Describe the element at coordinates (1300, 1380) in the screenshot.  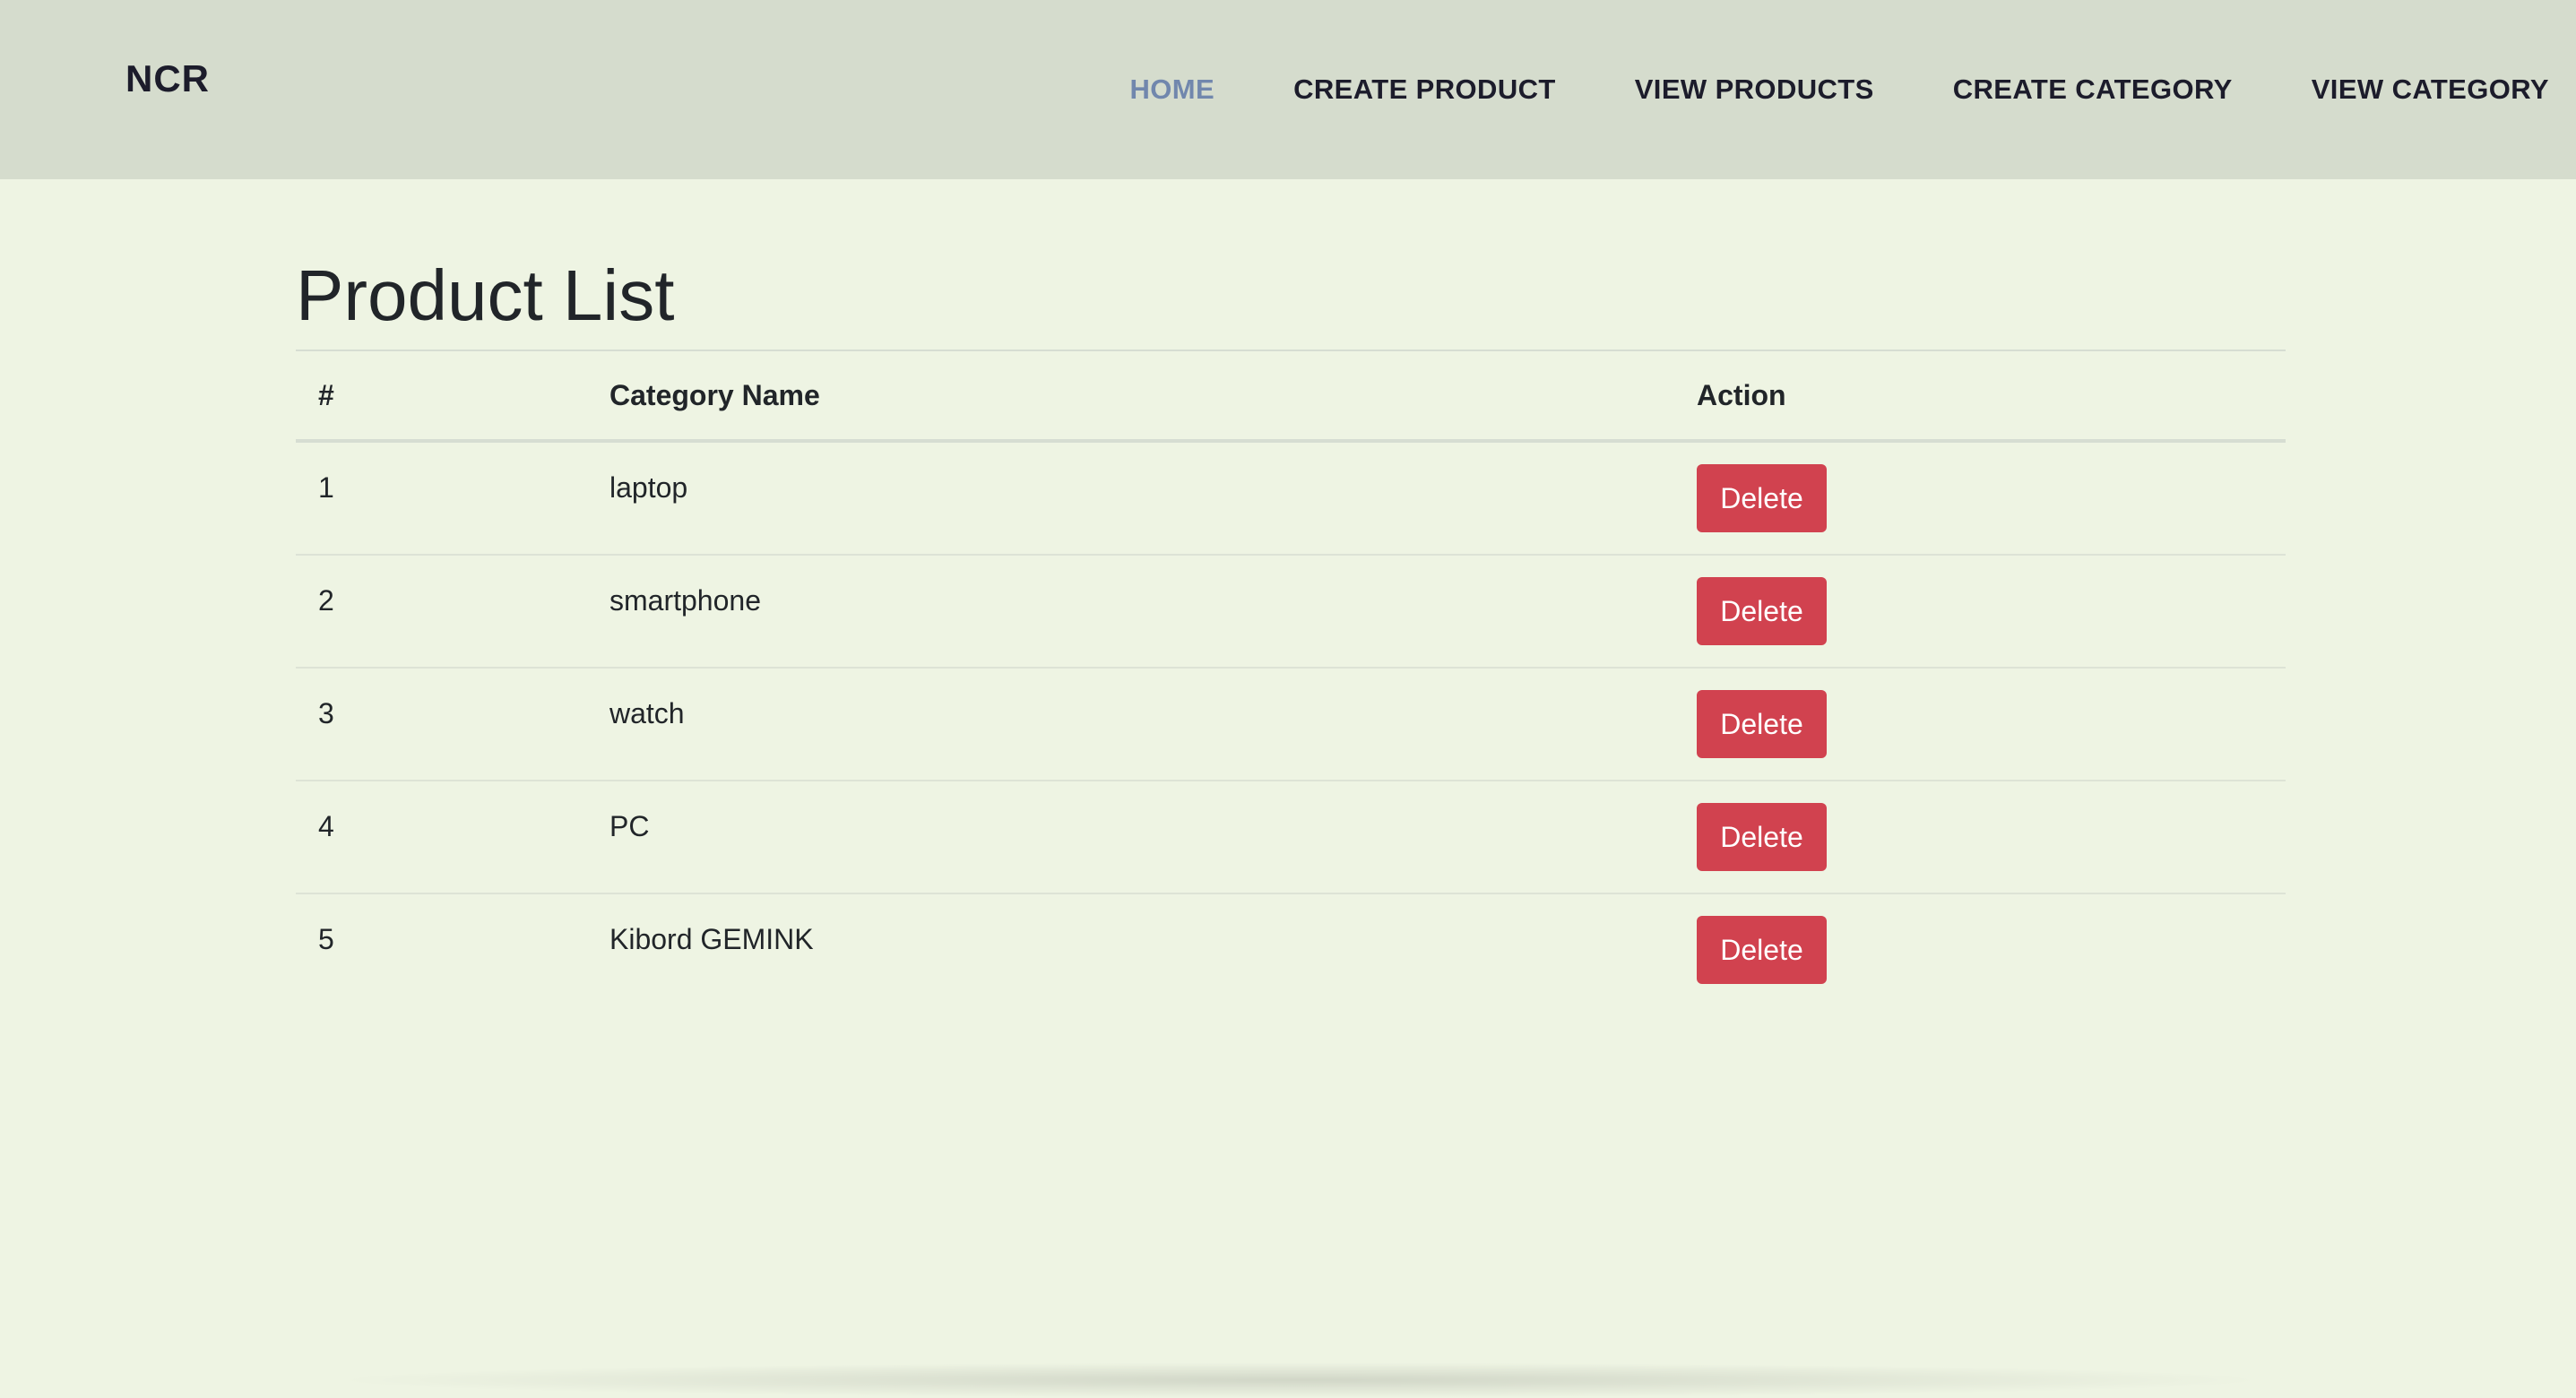
I see `footer-shadow` at that location.